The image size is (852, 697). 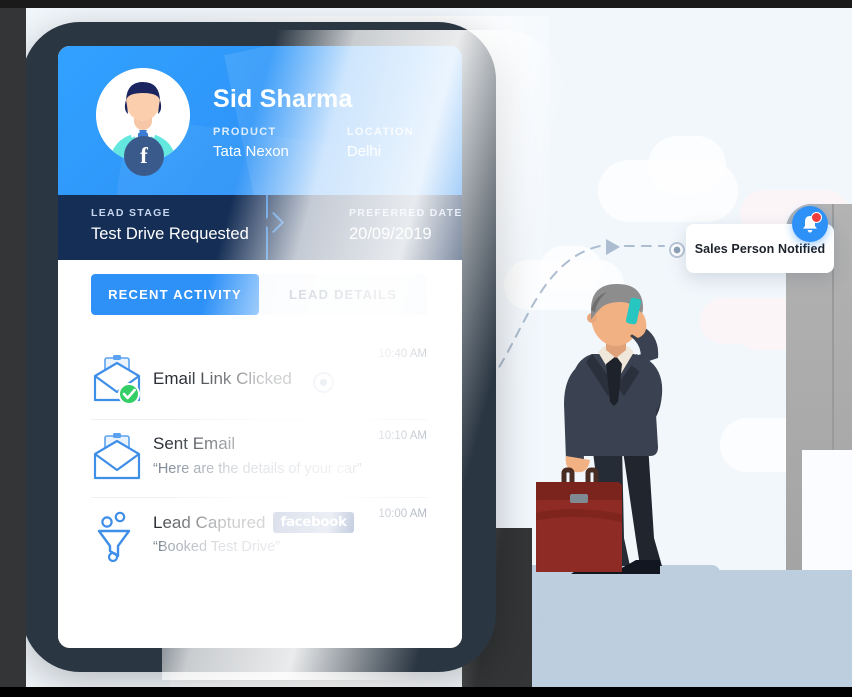 I want to click on meta-label: PRODUCT, so click(x=245, y=132).